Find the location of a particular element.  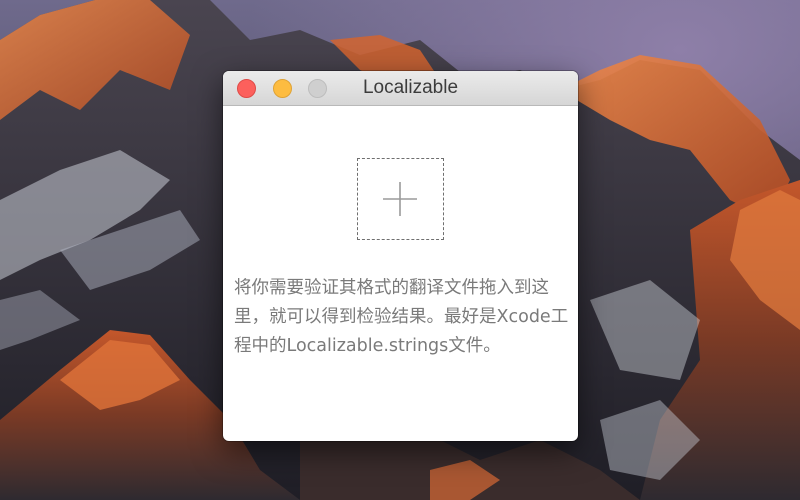

plus-icon is located at coordinates (400, 199).